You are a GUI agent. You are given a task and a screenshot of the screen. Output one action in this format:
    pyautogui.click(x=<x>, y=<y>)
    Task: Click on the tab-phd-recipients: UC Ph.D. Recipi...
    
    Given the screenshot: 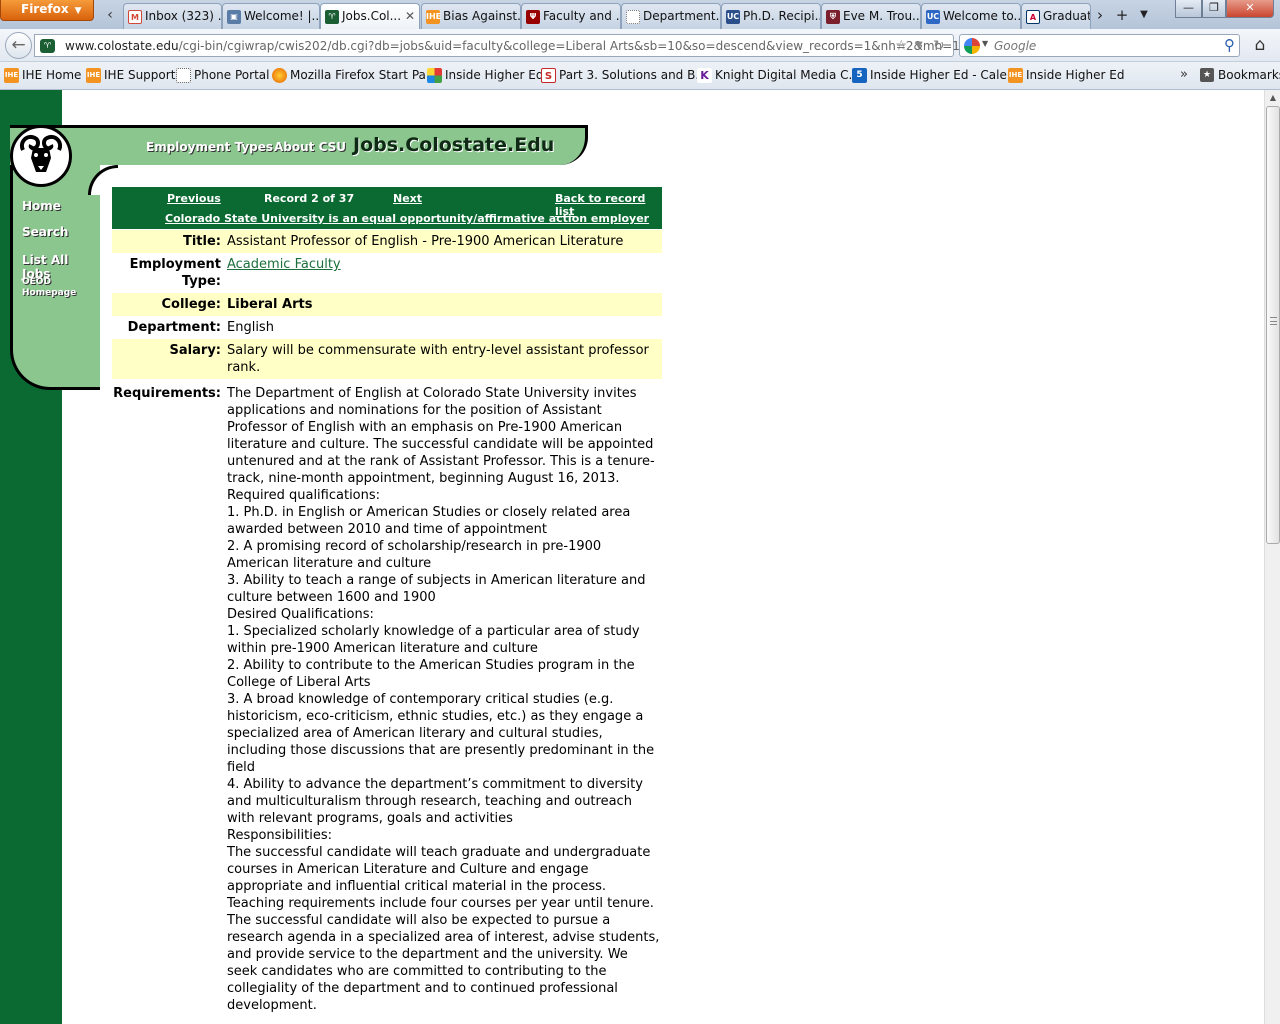 What is the action you would take?
    pyautogui.click(x=771, y=16)
    